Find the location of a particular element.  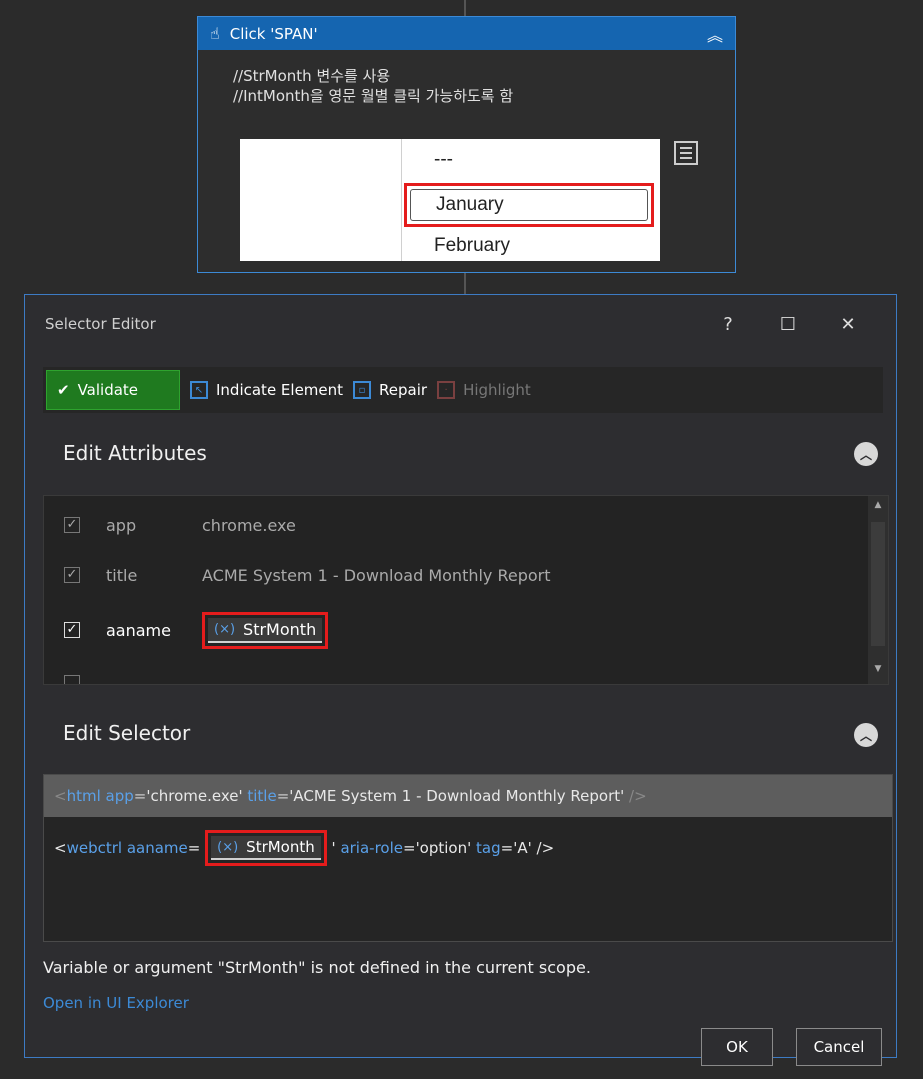

collapse-attributes-icon: ︿ is located at coordinates (866, 454).